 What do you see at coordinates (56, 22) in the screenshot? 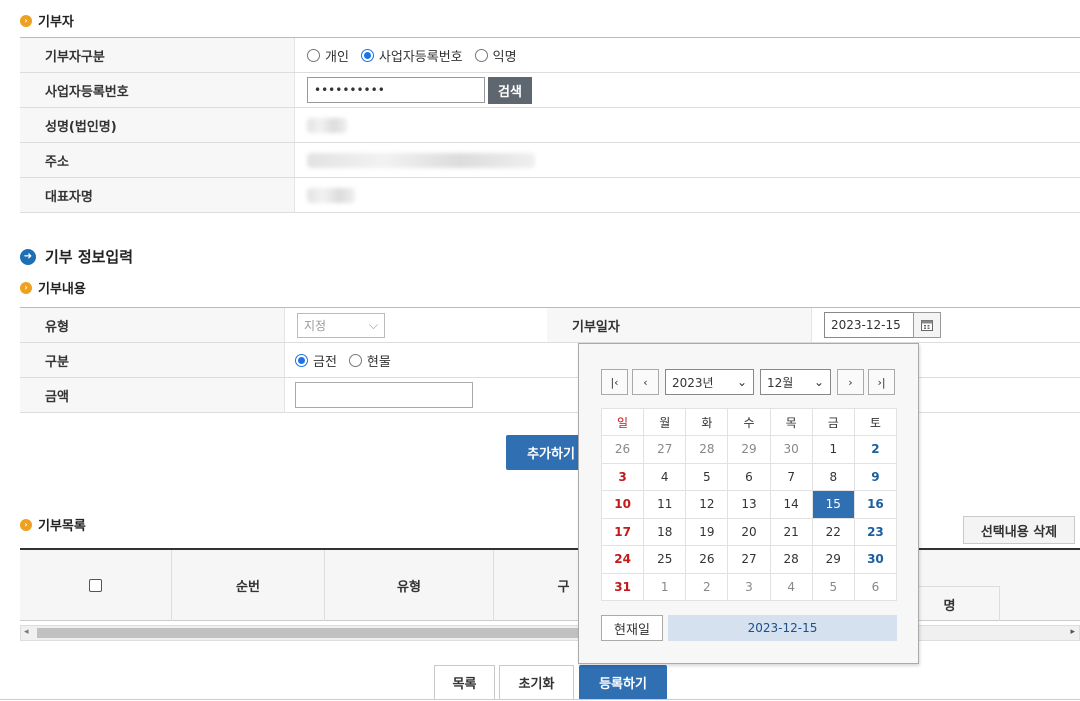
I see `donor-section-title: 기부자` at bounding box center [56, 22].